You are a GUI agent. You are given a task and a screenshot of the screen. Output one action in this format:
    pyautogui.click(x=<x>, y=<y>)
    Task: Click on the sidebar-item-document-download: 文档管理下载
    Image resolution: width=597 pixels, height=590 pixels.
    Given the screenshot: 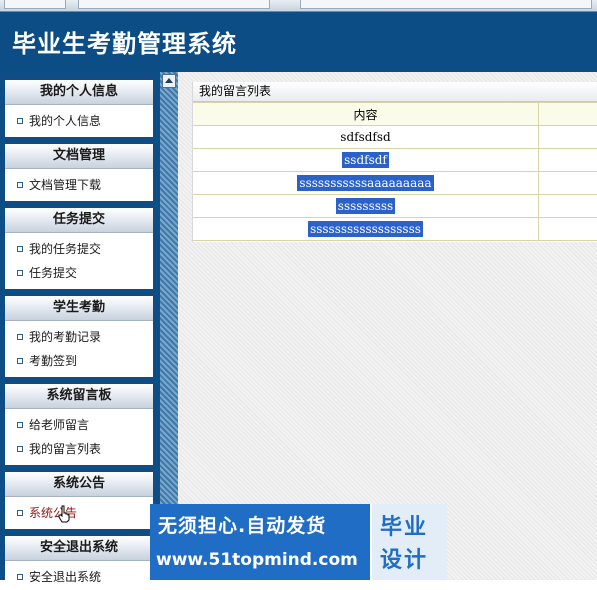 What is the action you would take?
    pyautogui.click(x=79, y=186)
    